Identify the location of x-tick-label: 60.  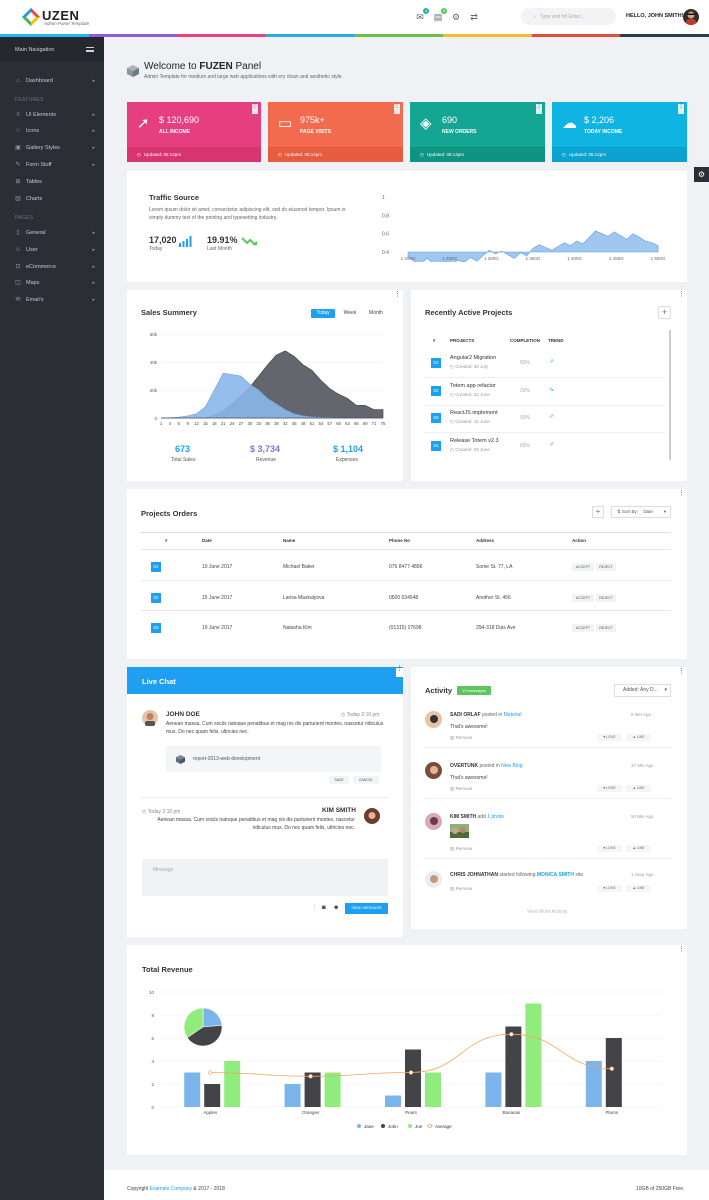
(338, 423).